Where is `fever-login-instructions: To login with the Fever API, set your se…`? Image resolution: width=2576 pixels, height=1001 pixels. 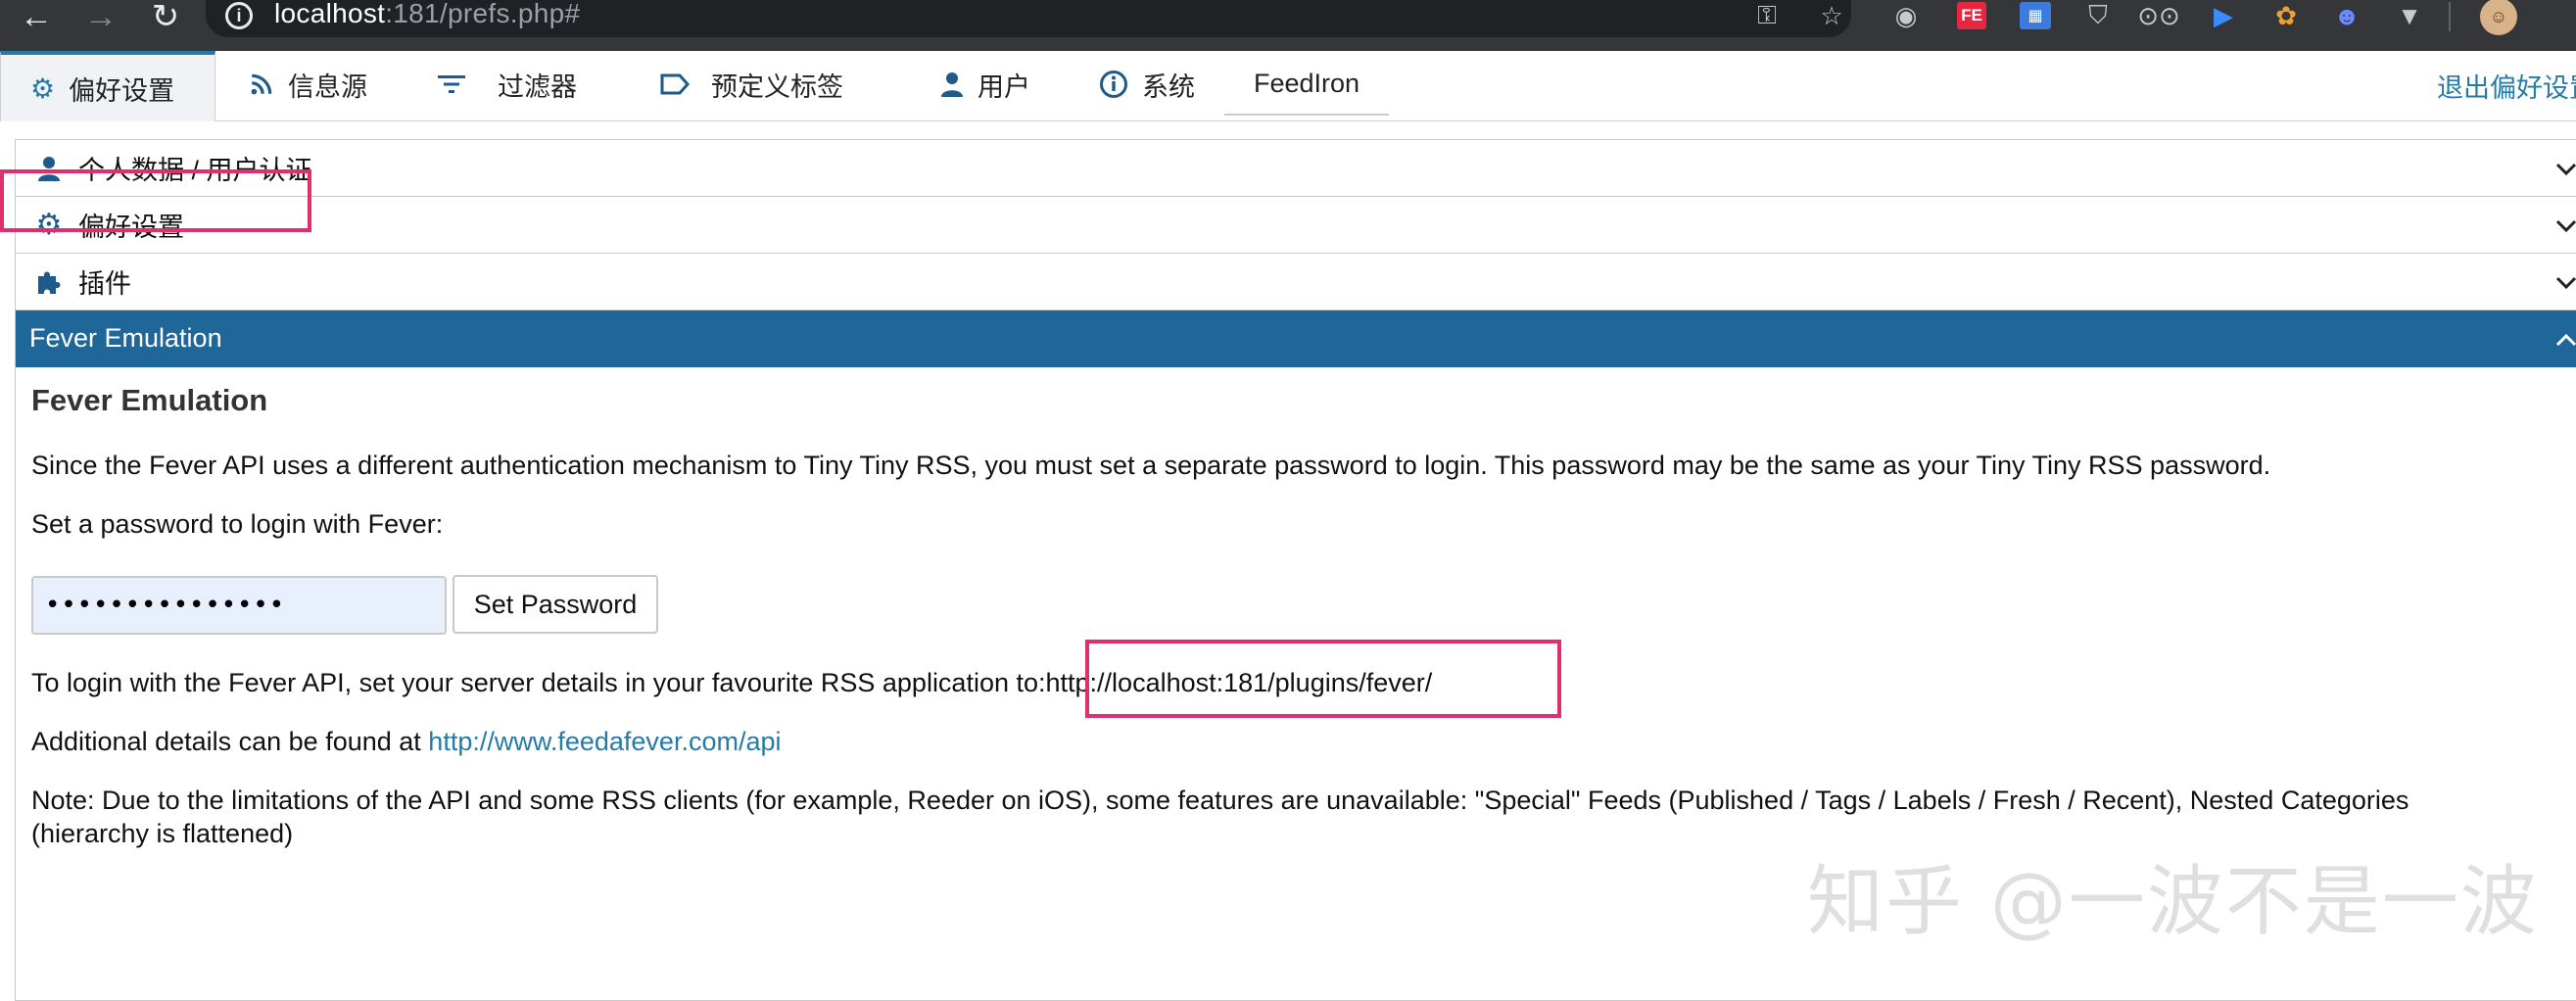 fever-login-instructions: To login with the Fever API, set your se… is located at coordinates (731, 683).